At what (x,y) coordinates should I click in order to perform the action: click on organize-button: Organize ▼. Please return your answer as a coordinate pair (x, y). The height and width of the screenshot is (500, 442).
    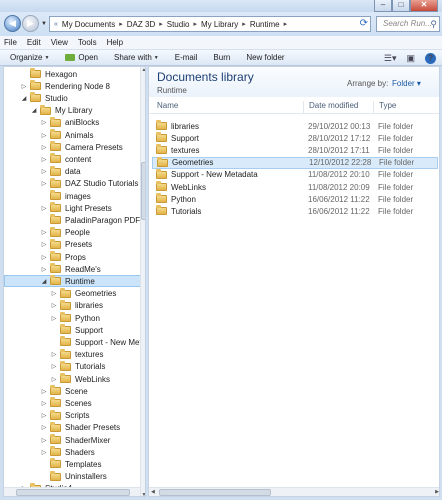
    Looking at the image, I should click on (29, 57).